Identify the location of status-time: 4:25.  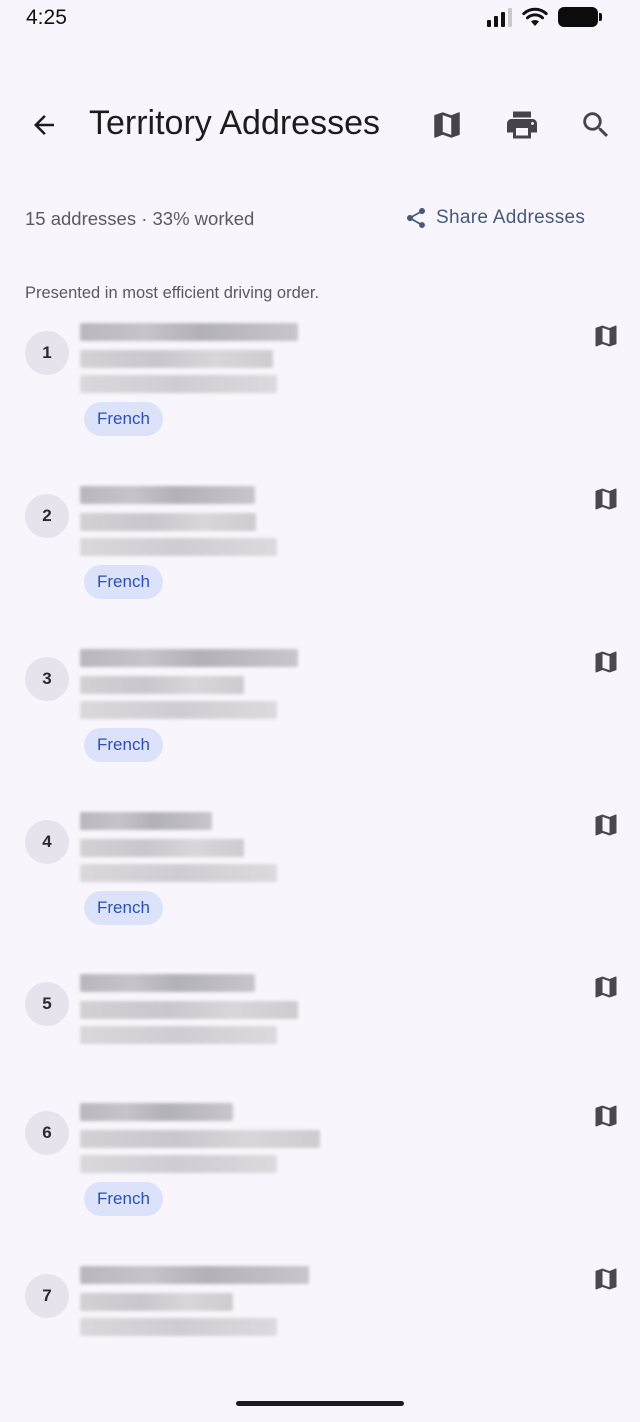
(46, 17).